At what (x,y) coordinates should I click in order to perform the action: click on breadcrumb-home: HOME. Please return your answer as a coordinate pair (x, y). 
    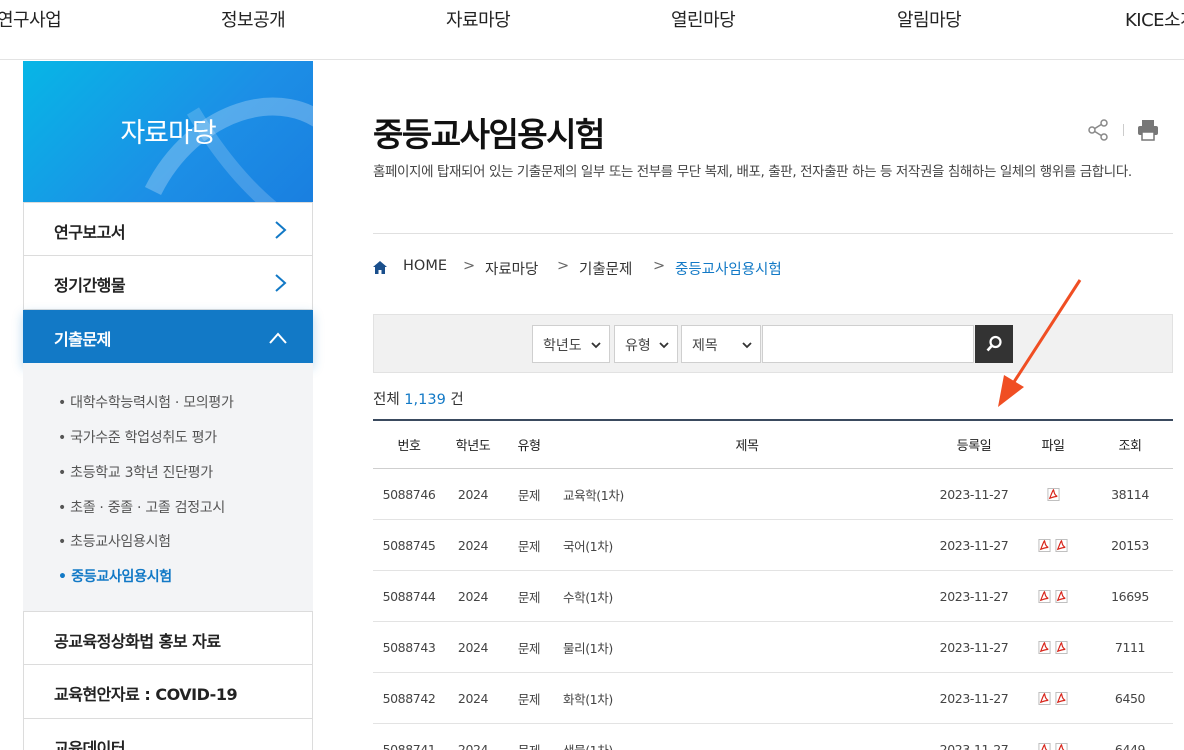
    Looking at the image, I should click on (425, 266).